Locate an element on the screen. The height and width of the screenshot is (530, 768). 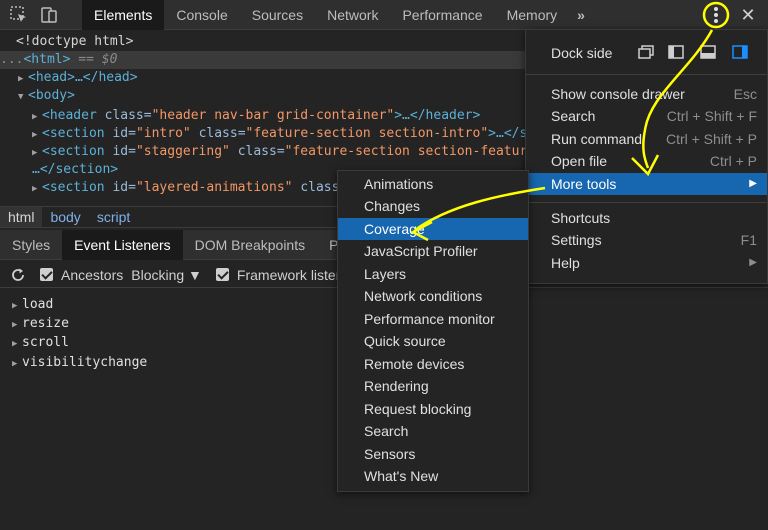
menu-item-settings: Settings F1 is located at coordinates (646, 240).